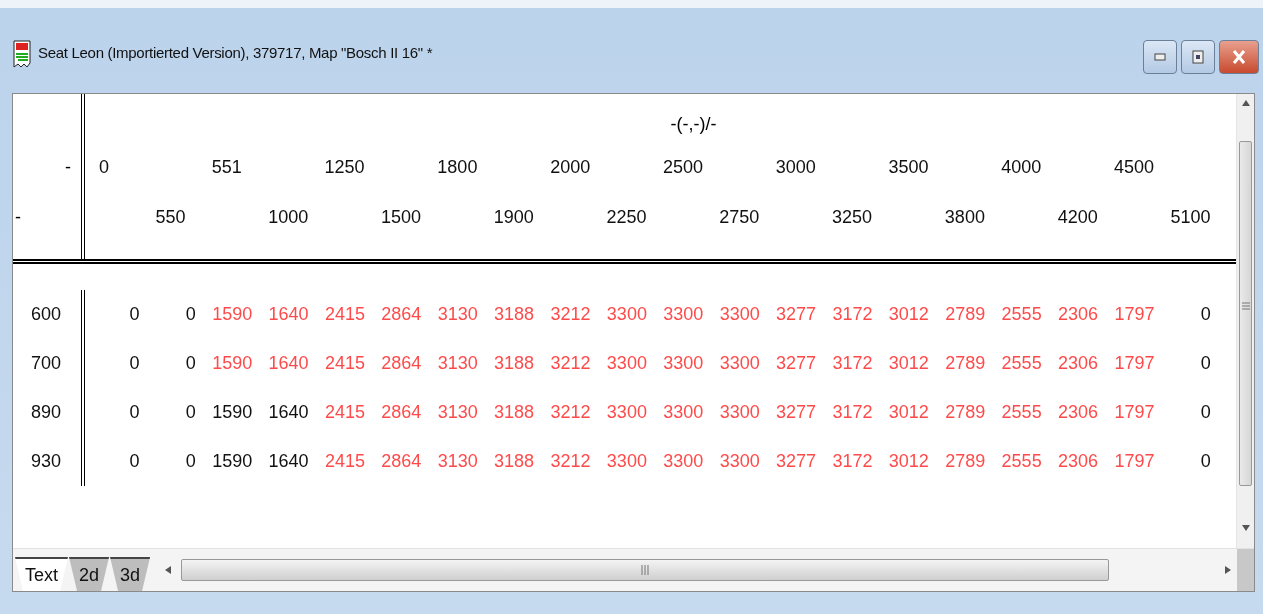 The width and height of the screenshot is (1263, 614). What do you see at coordinates (739, 217) in the screenshot?
I see `column-header: 2750` at bounding box center [739, 217].